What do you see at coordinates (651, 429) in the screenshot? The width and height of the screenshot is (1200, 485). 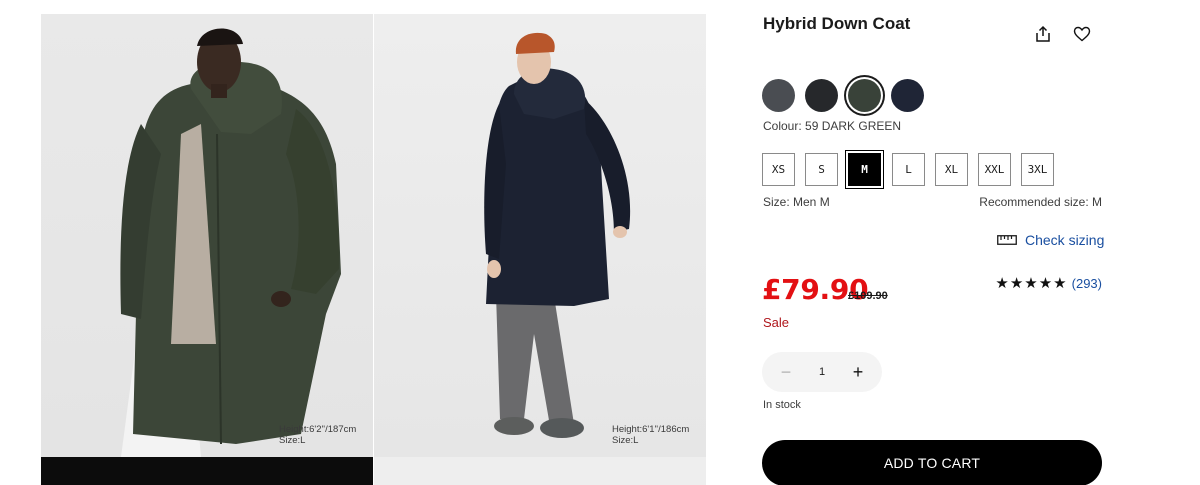 I see `model-height: Height:6'1''/186cm` at bounding box center [651, 429].